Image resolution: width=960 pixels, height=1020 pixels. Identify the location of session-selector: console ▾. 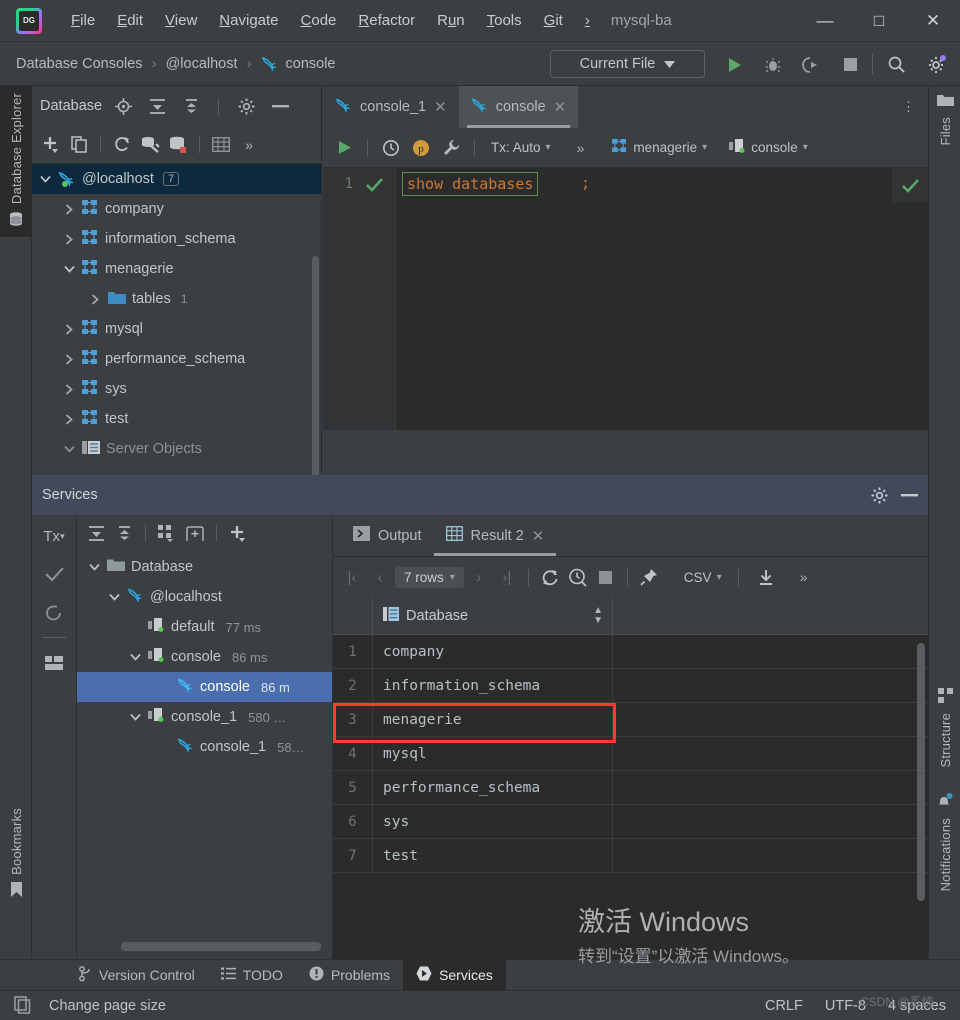
(768, 147).